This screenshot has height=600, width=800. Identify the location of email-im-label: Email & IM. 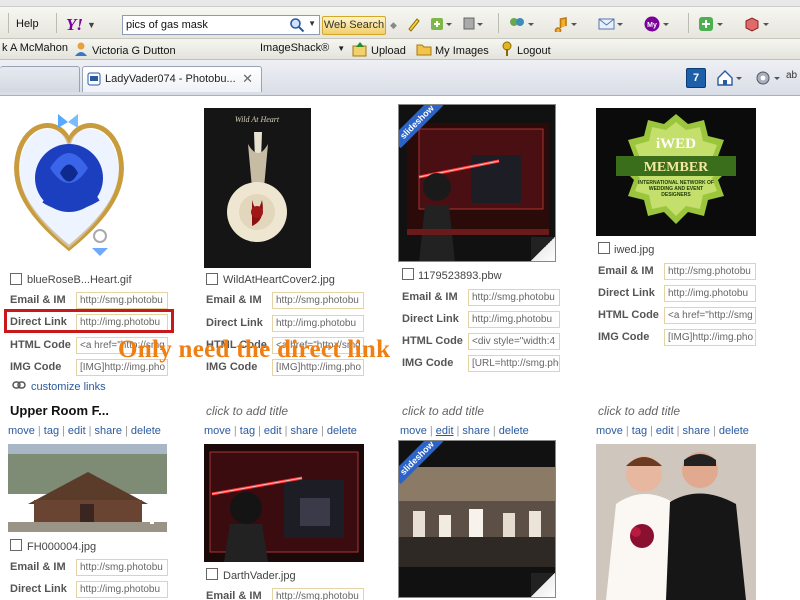
(234, 595).